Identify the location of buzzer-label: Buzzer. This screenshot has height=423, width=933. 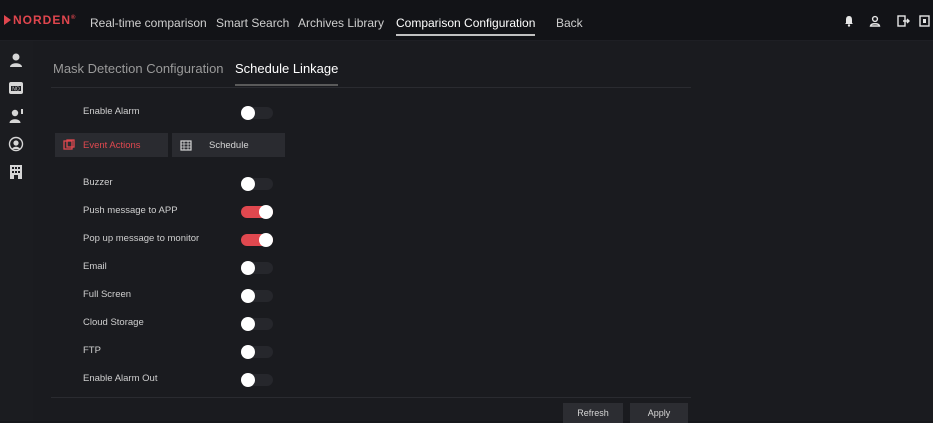
(98, 182).